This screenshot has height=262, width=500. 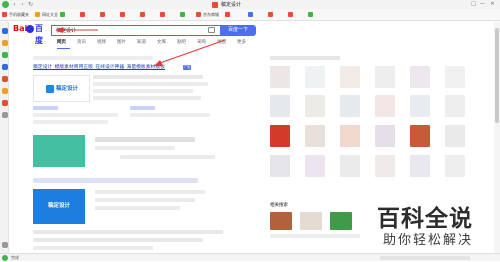 What do you see at coordinates (425, 258) in the screenshot?
I see `status-tools` at bounding box center [425, 258].